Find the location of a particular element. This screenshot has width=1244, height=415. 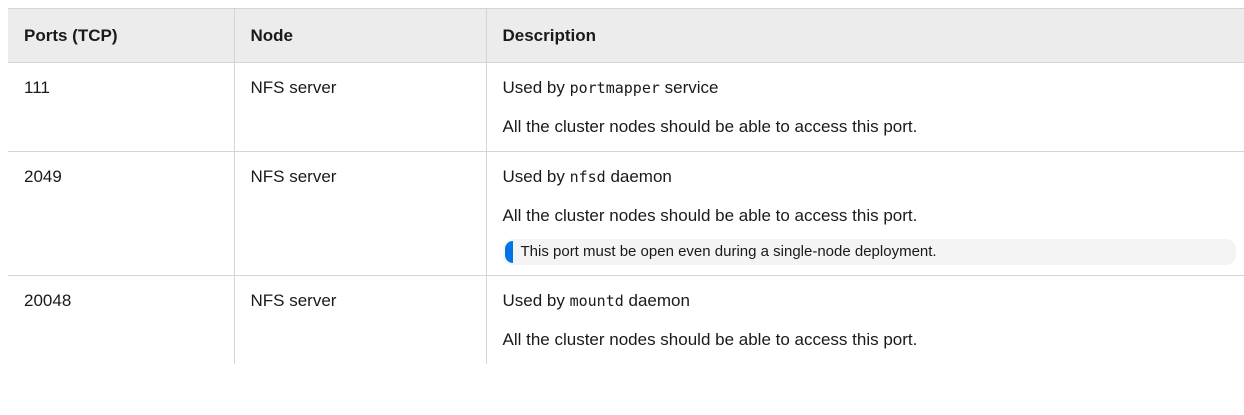

header-row: Ports (TCP) Node Description is located at coordinates (626, 35).